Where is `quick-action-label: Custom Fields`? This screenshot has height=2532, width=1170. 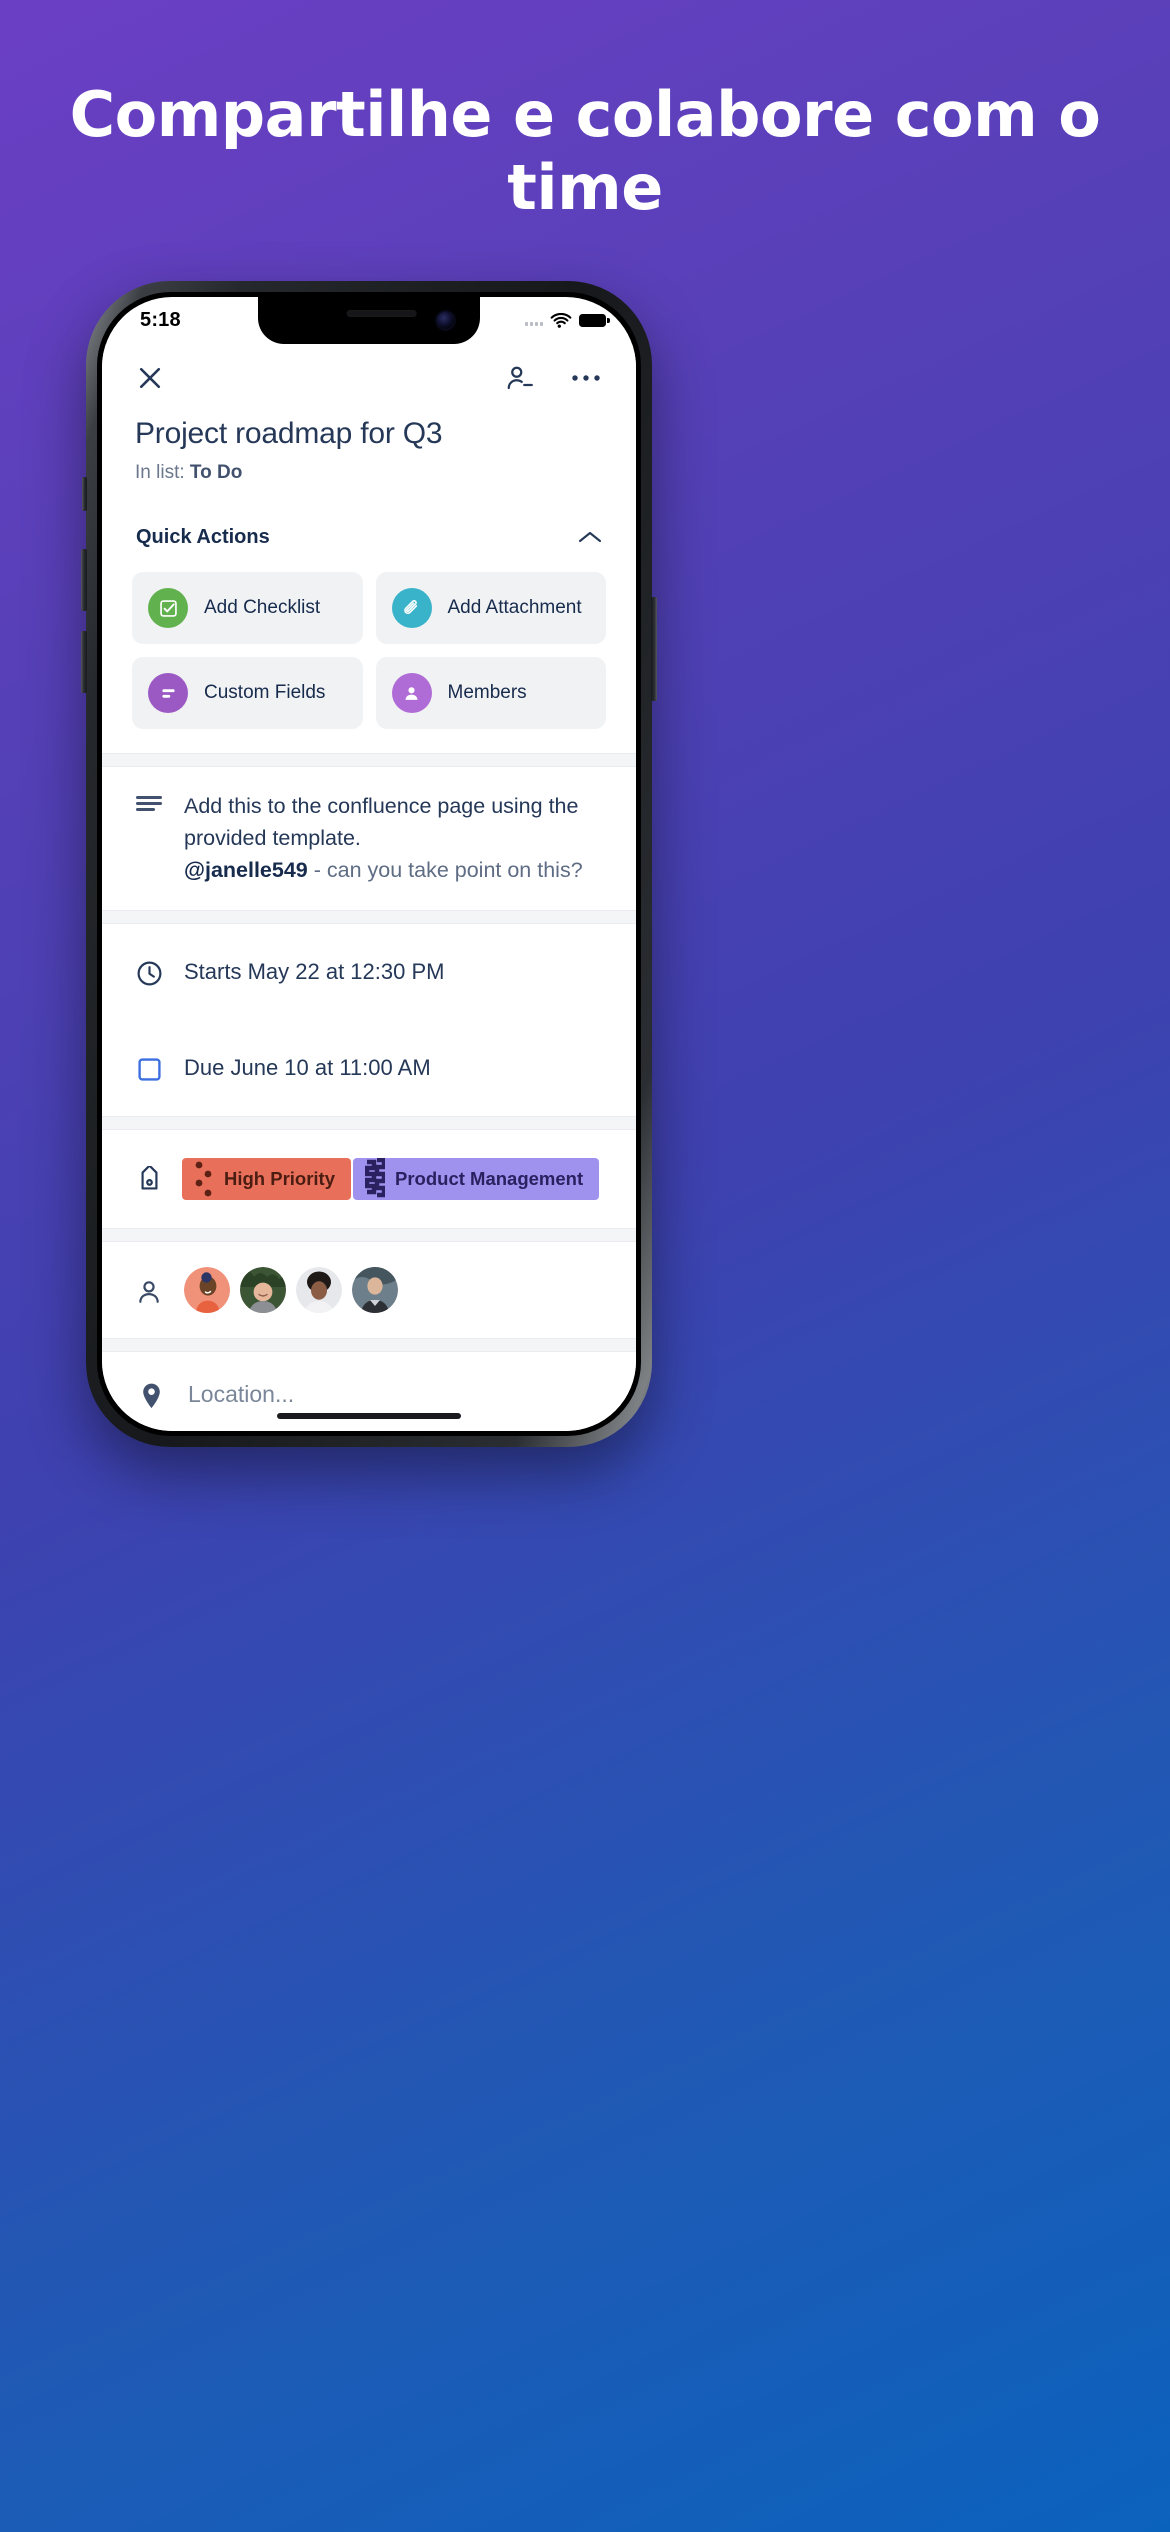
quick-action-label: Custom Fields is located at coordinates (265, 692).